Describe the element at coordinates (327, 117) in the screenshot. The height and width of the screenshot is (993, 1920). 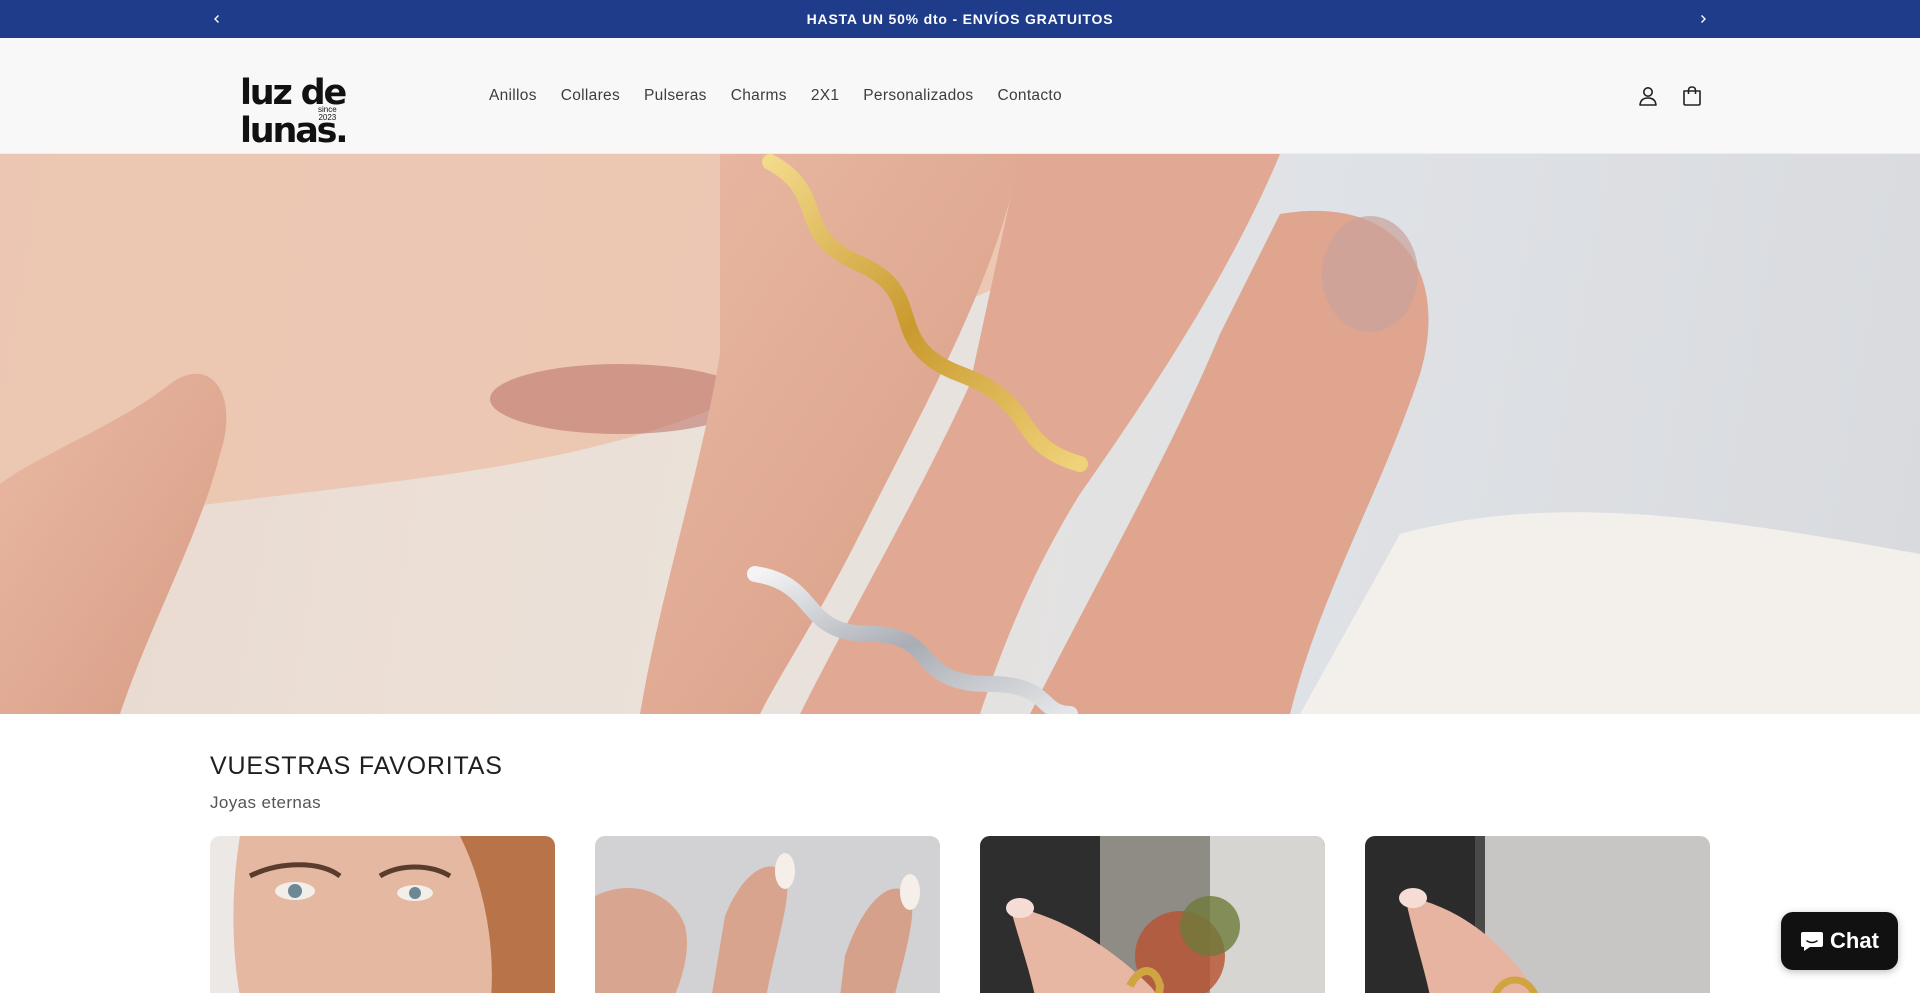
I see `logo-since-year: 2023` at that location.